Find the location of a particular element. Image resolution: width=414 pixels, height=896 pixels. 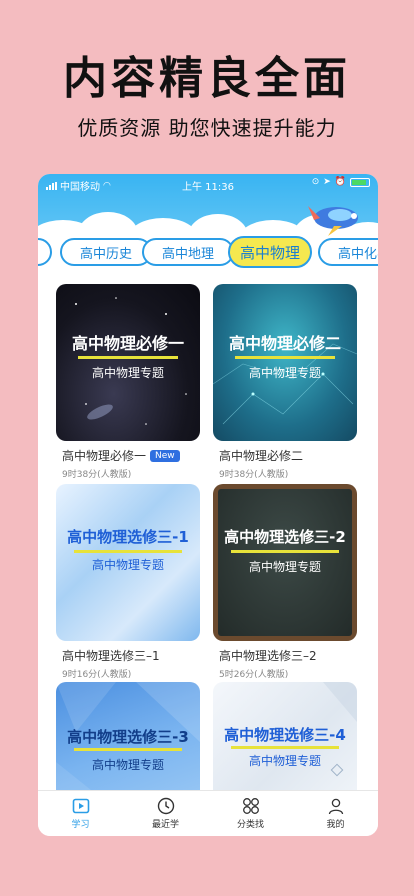

network-decoration is located at coordinates (285, 384).